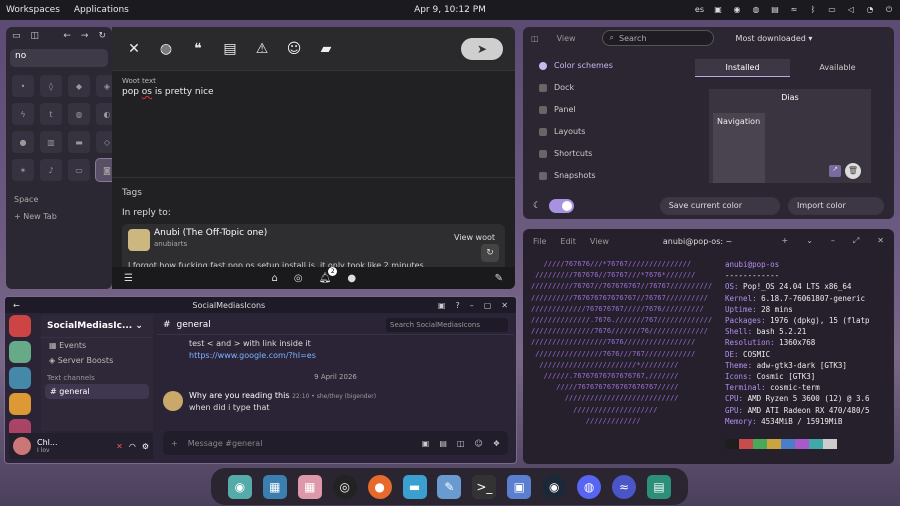  Describe the element at coordinates (79, 86) in the screenshot. I see `pinned-tile: ◆` at that location.